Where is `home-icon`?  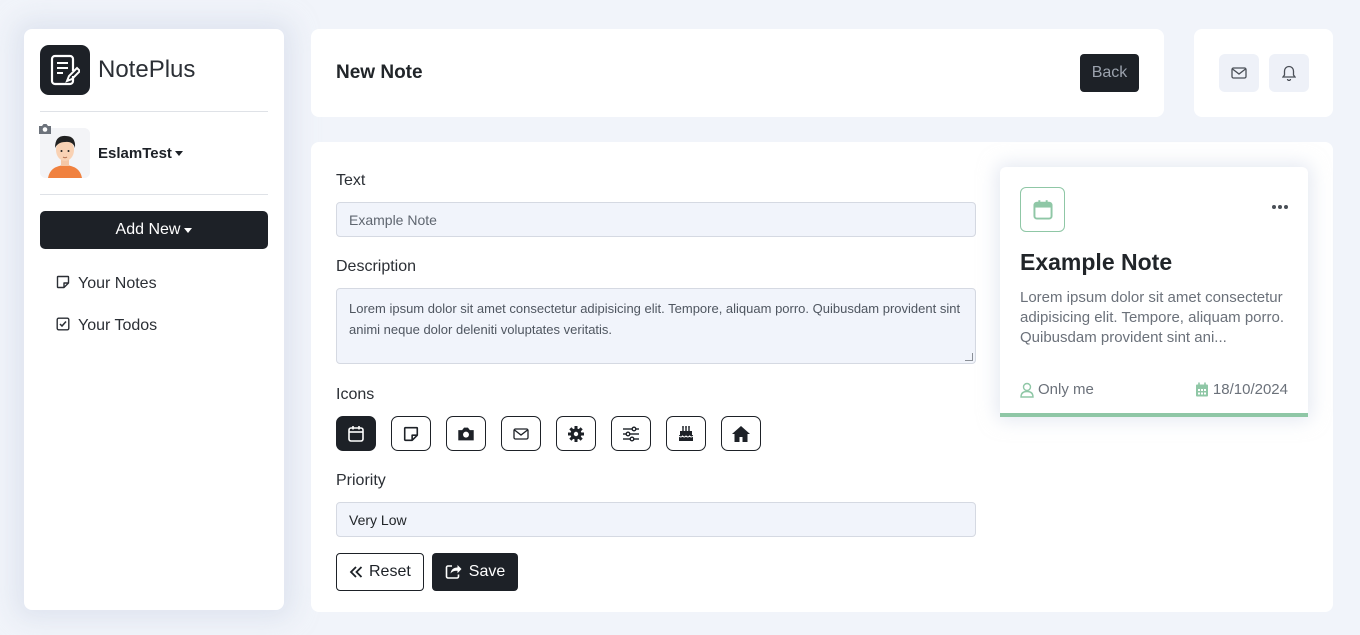 home-icon is located at coordinates (741, 433).